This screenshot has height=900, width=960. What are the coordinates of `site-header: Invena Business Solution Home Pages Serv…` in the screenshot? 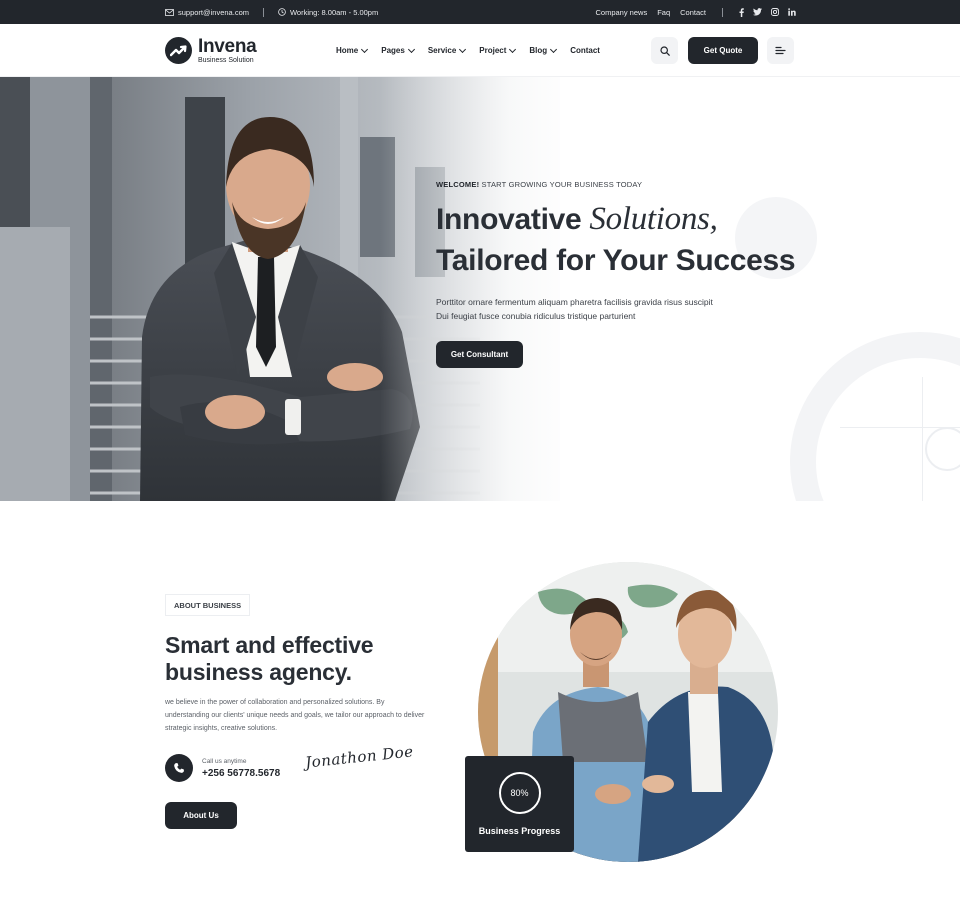 It's located at (480, 50).